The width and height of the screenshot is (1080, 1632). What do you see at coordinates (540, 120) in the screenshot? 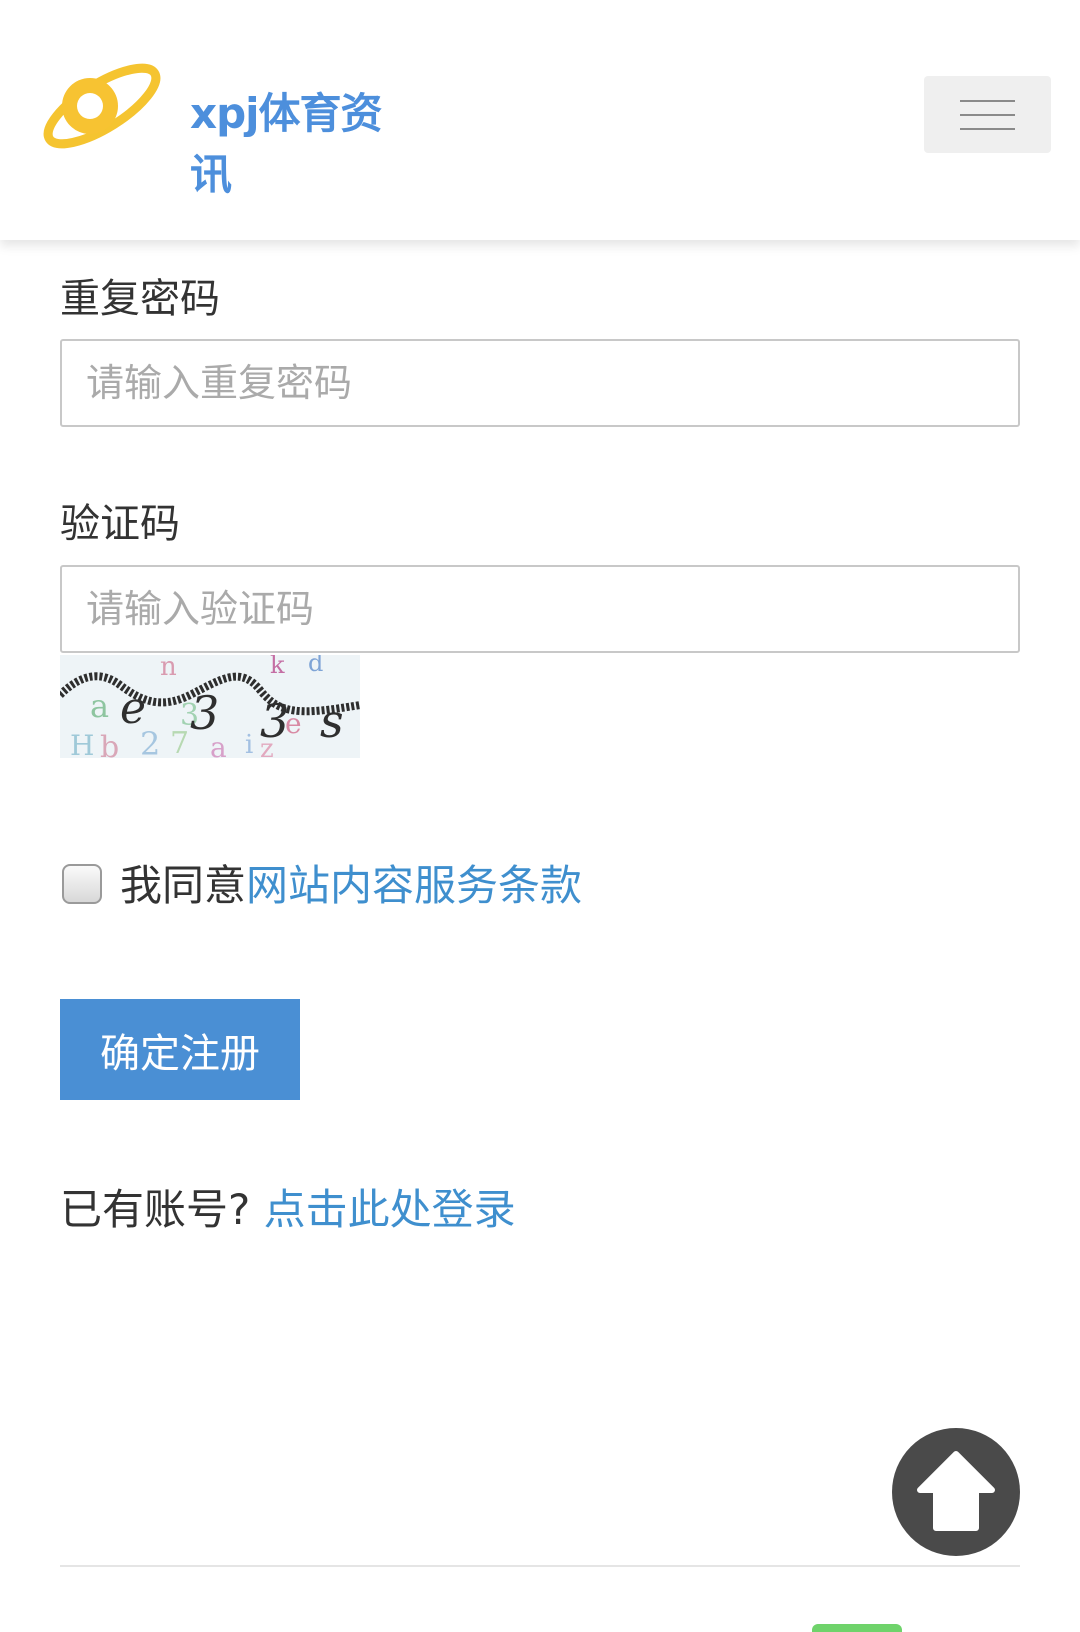
I see `site-header: xpj体育资讯` at bounding box center [540, 120].